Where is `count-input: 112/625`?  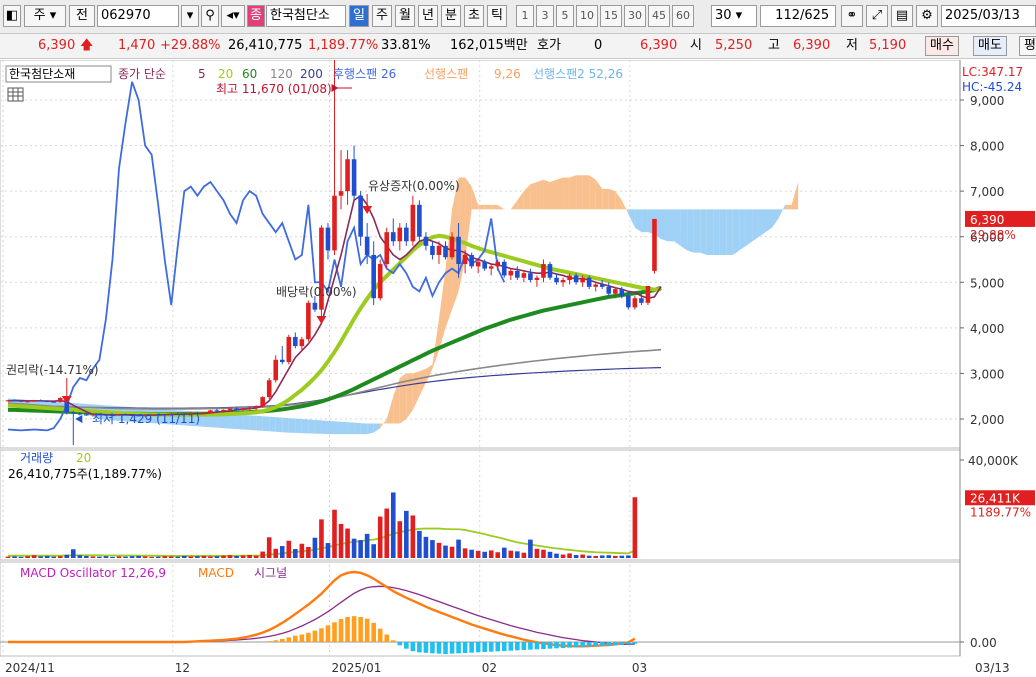 count-input: 112/625 is located at coordinates (798, 16).